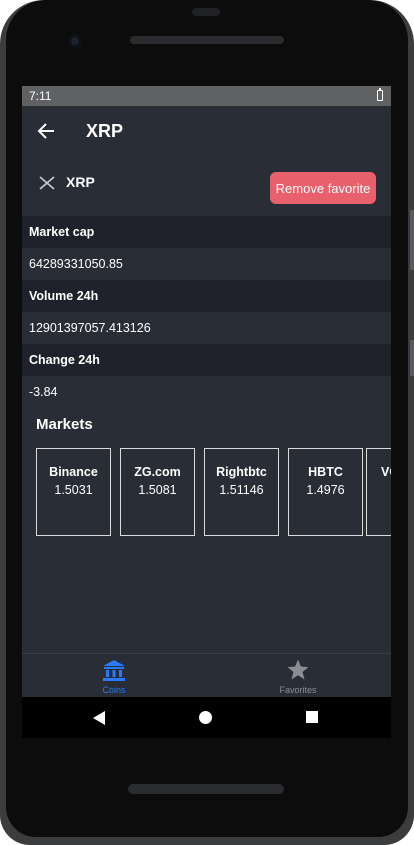 The height and width of the screenshot is (845, 414). I want to click on market-price: 1.5031, so click(73, 490).